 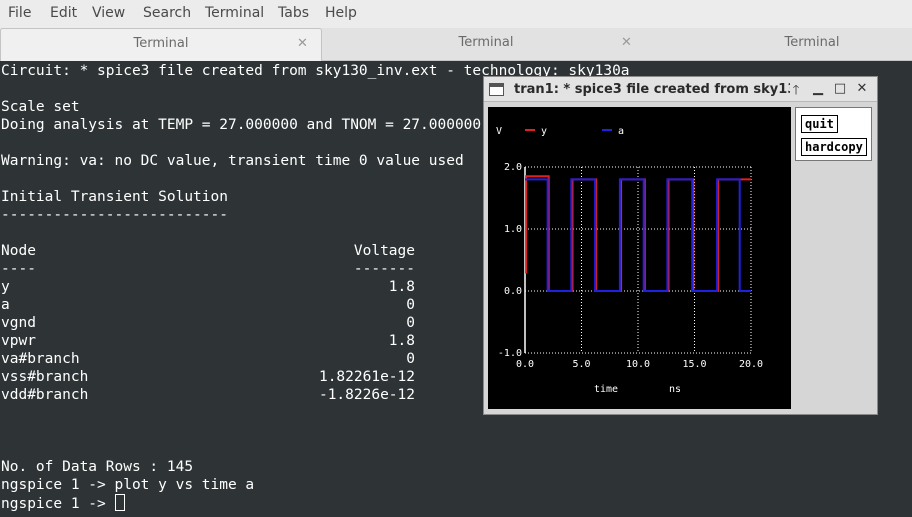 I want to click on x-tick-label: 5.0, so click(x=581, y=364).